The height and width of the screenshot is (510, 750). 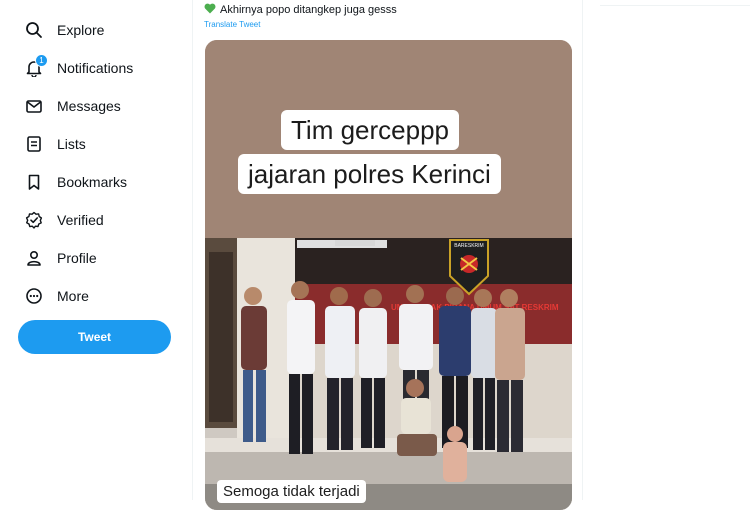 What do you see at coordinates (210, 10) in the screenshot?
I see `green-heart-icon` at bounding box center [210, 10].